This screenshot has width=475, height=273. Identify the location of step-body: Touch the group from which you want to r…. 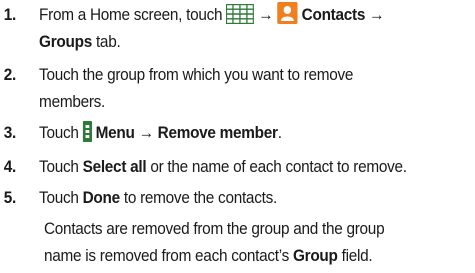
(196, 89).